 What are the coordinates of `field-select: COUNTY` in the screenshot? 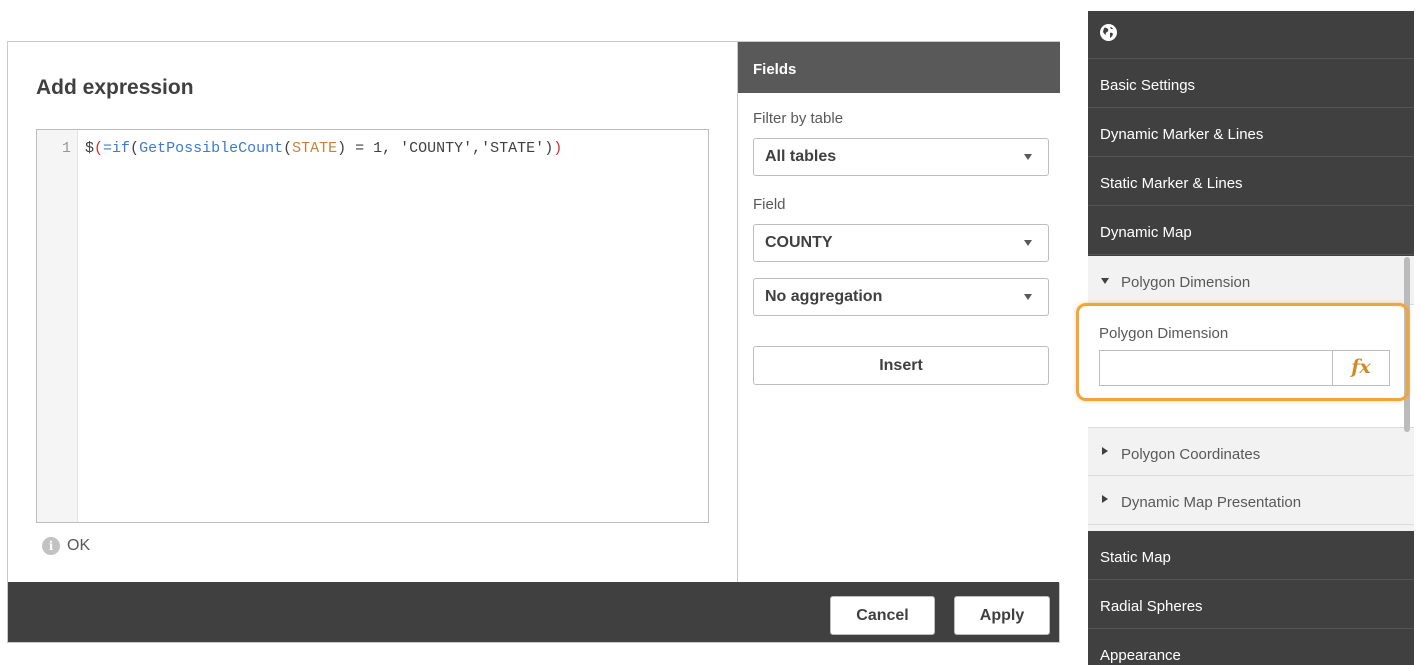 It's located at (901, 243).